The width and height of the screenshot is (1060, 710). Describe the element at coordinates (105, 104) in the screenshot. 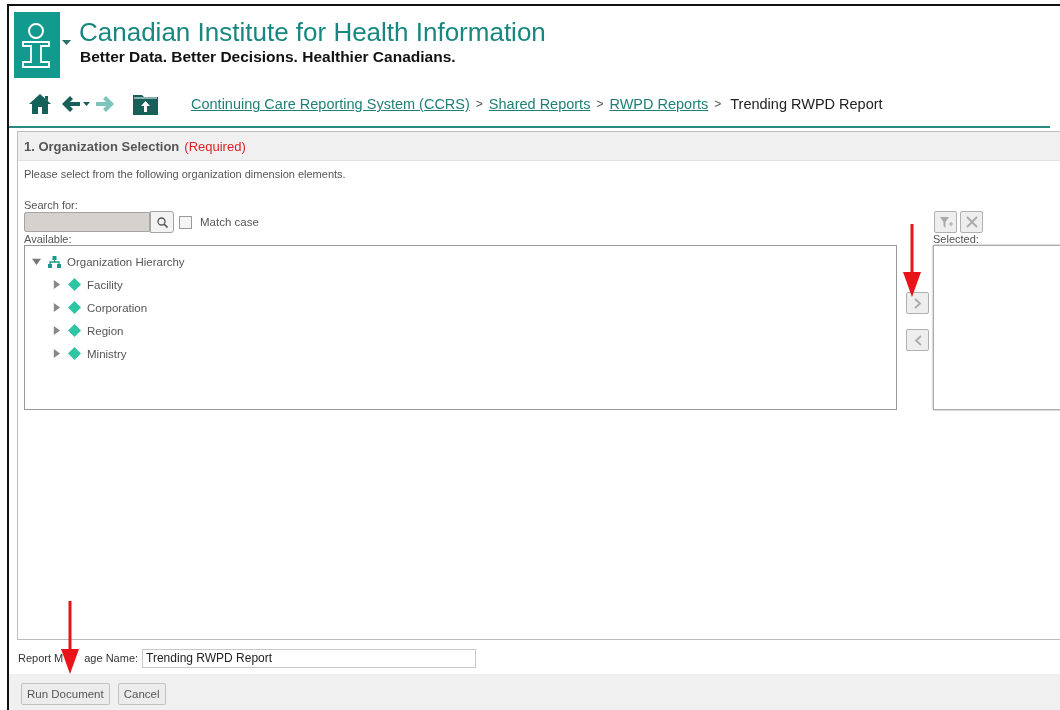

I see `forward-arrow-icon` at that location.